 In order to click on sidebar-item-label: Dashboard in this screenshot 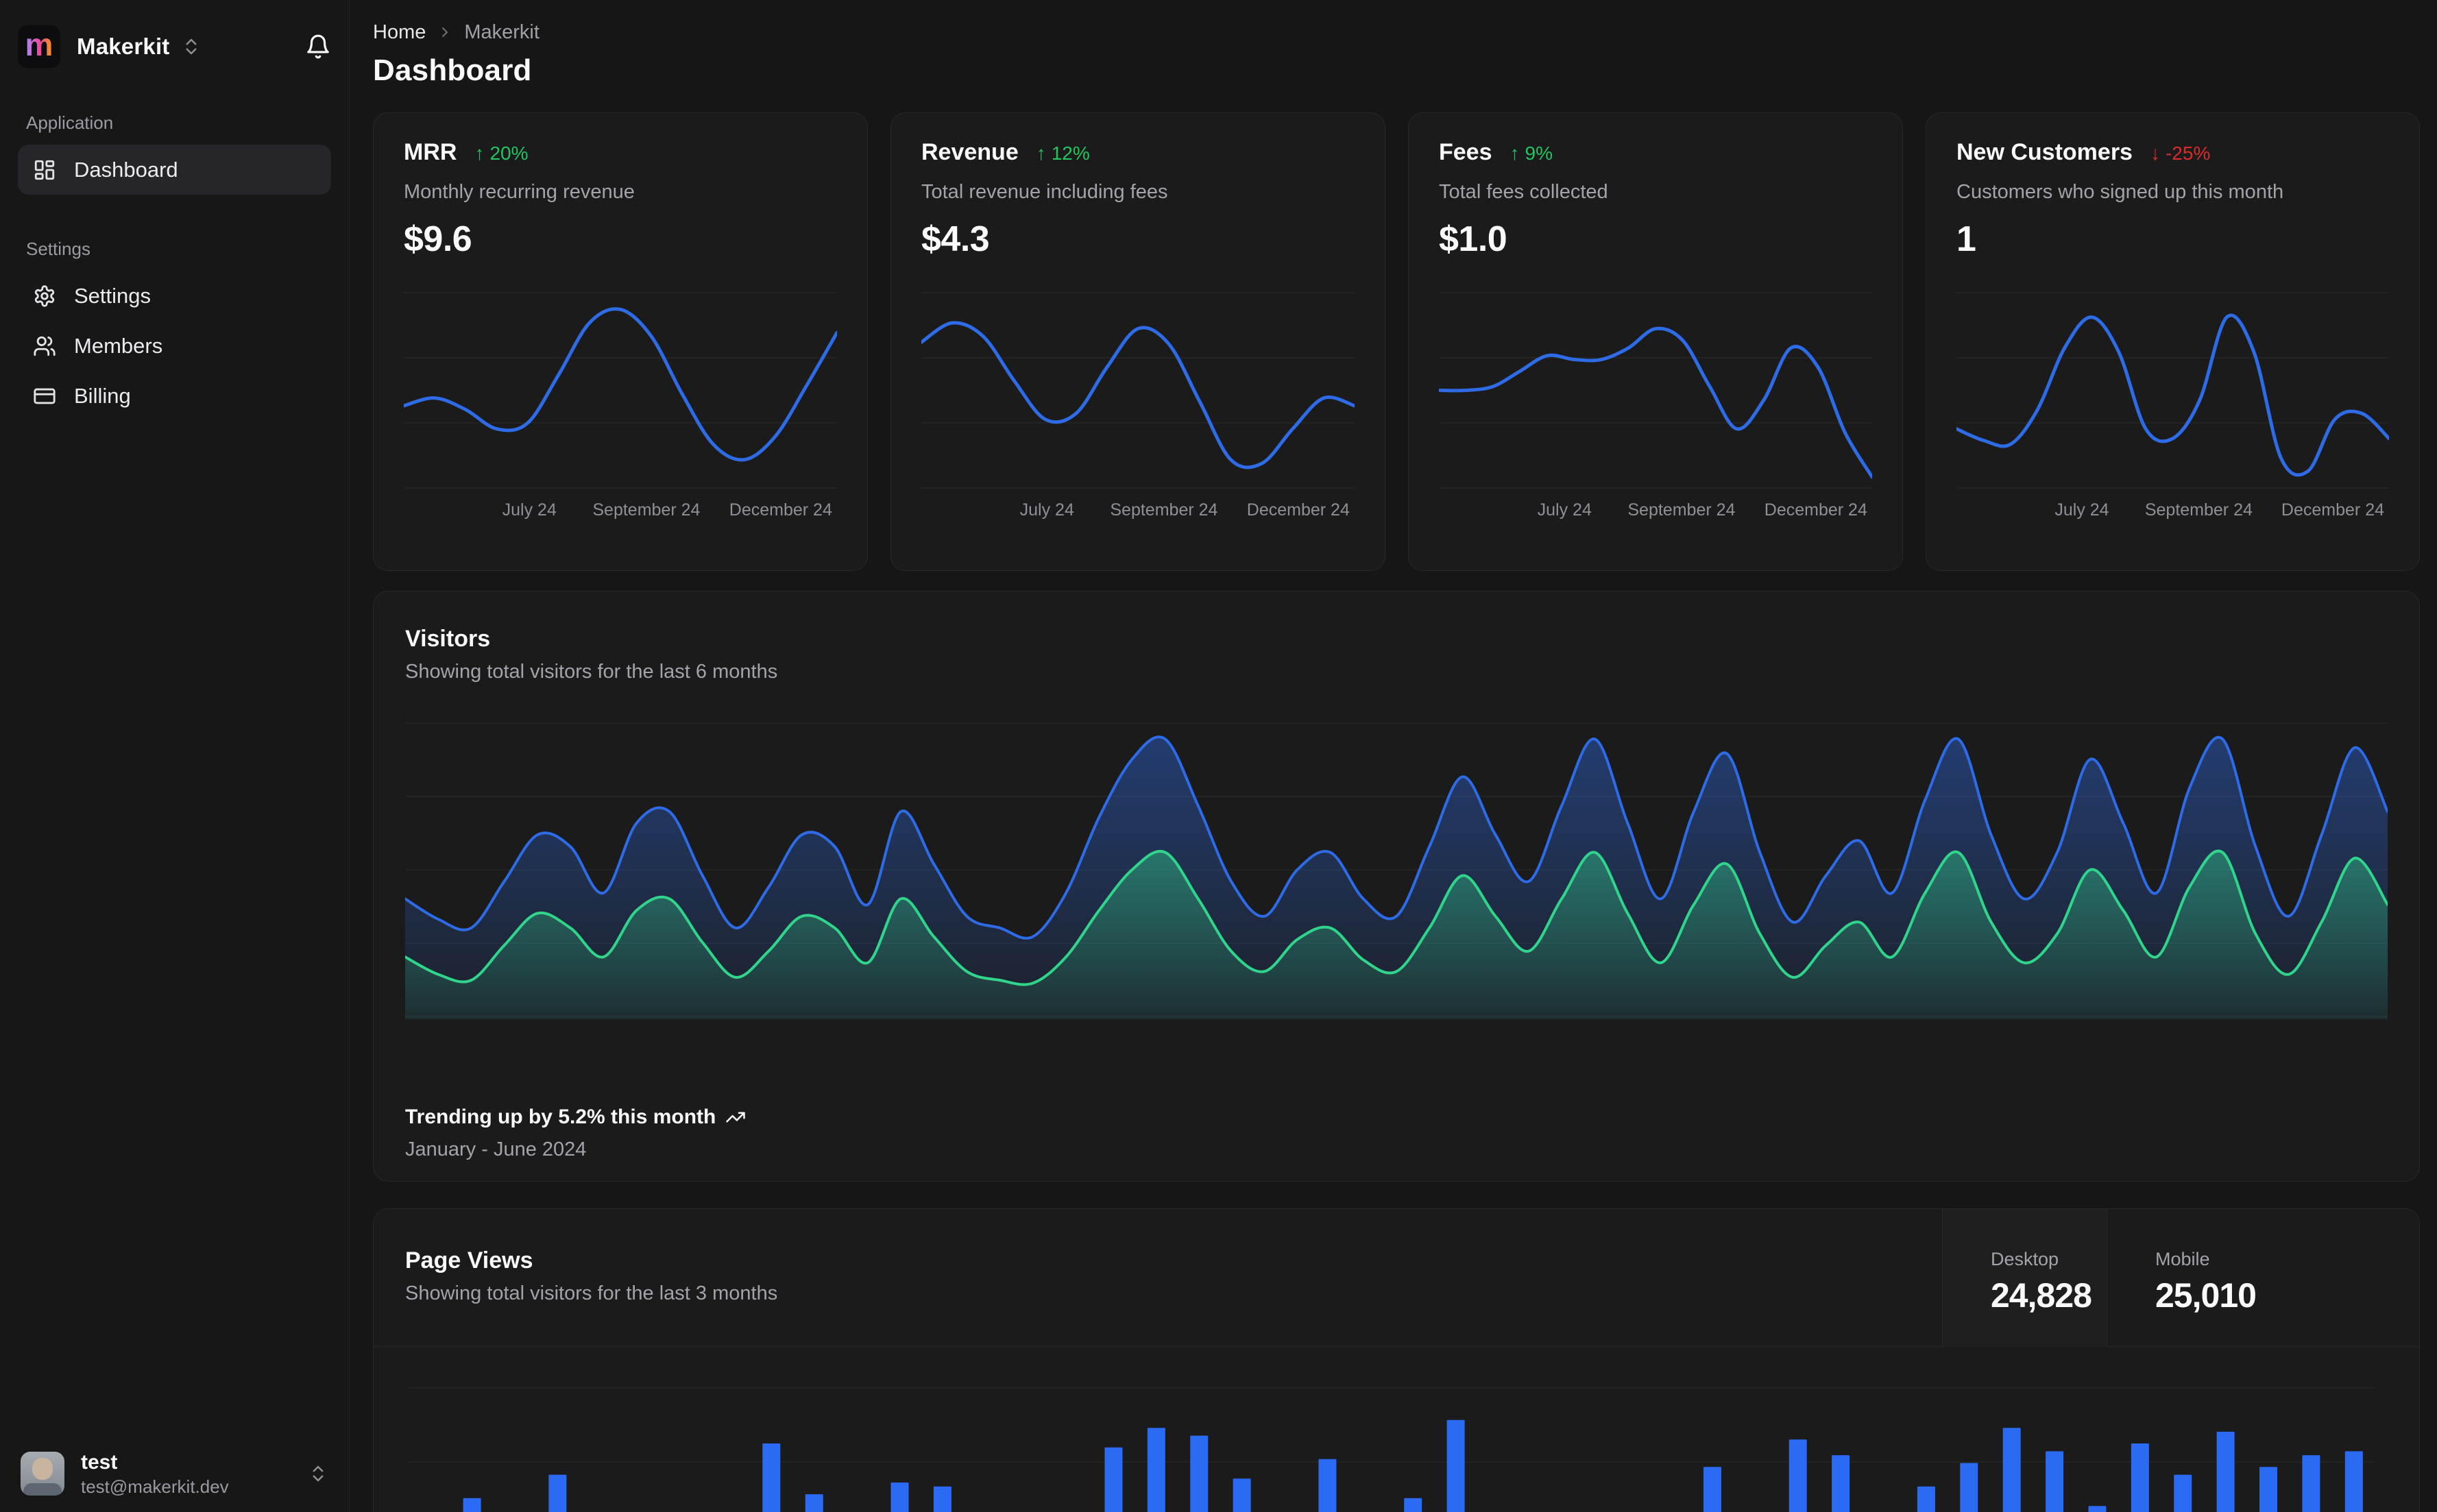, I will do `click(126, 170)`.